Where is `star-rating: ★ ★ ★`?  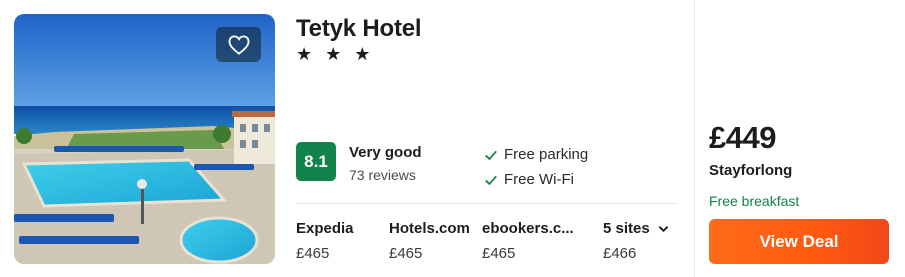 star-rating: ★ ★ ★ is located at coordinates (335, 54).